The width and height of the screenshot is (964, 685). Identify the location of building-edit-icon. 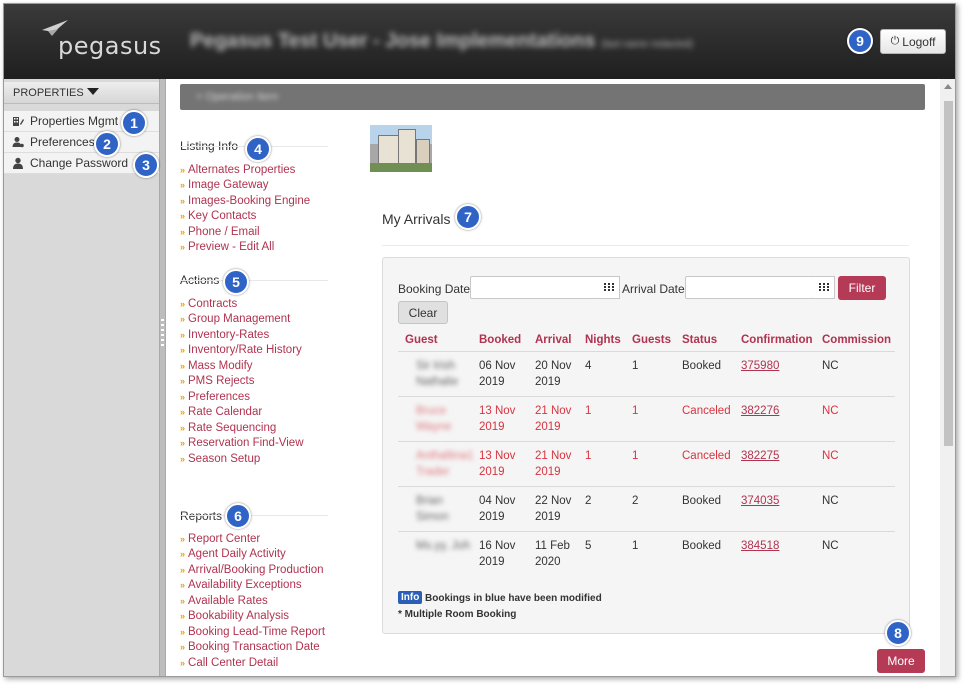
(18, 121).